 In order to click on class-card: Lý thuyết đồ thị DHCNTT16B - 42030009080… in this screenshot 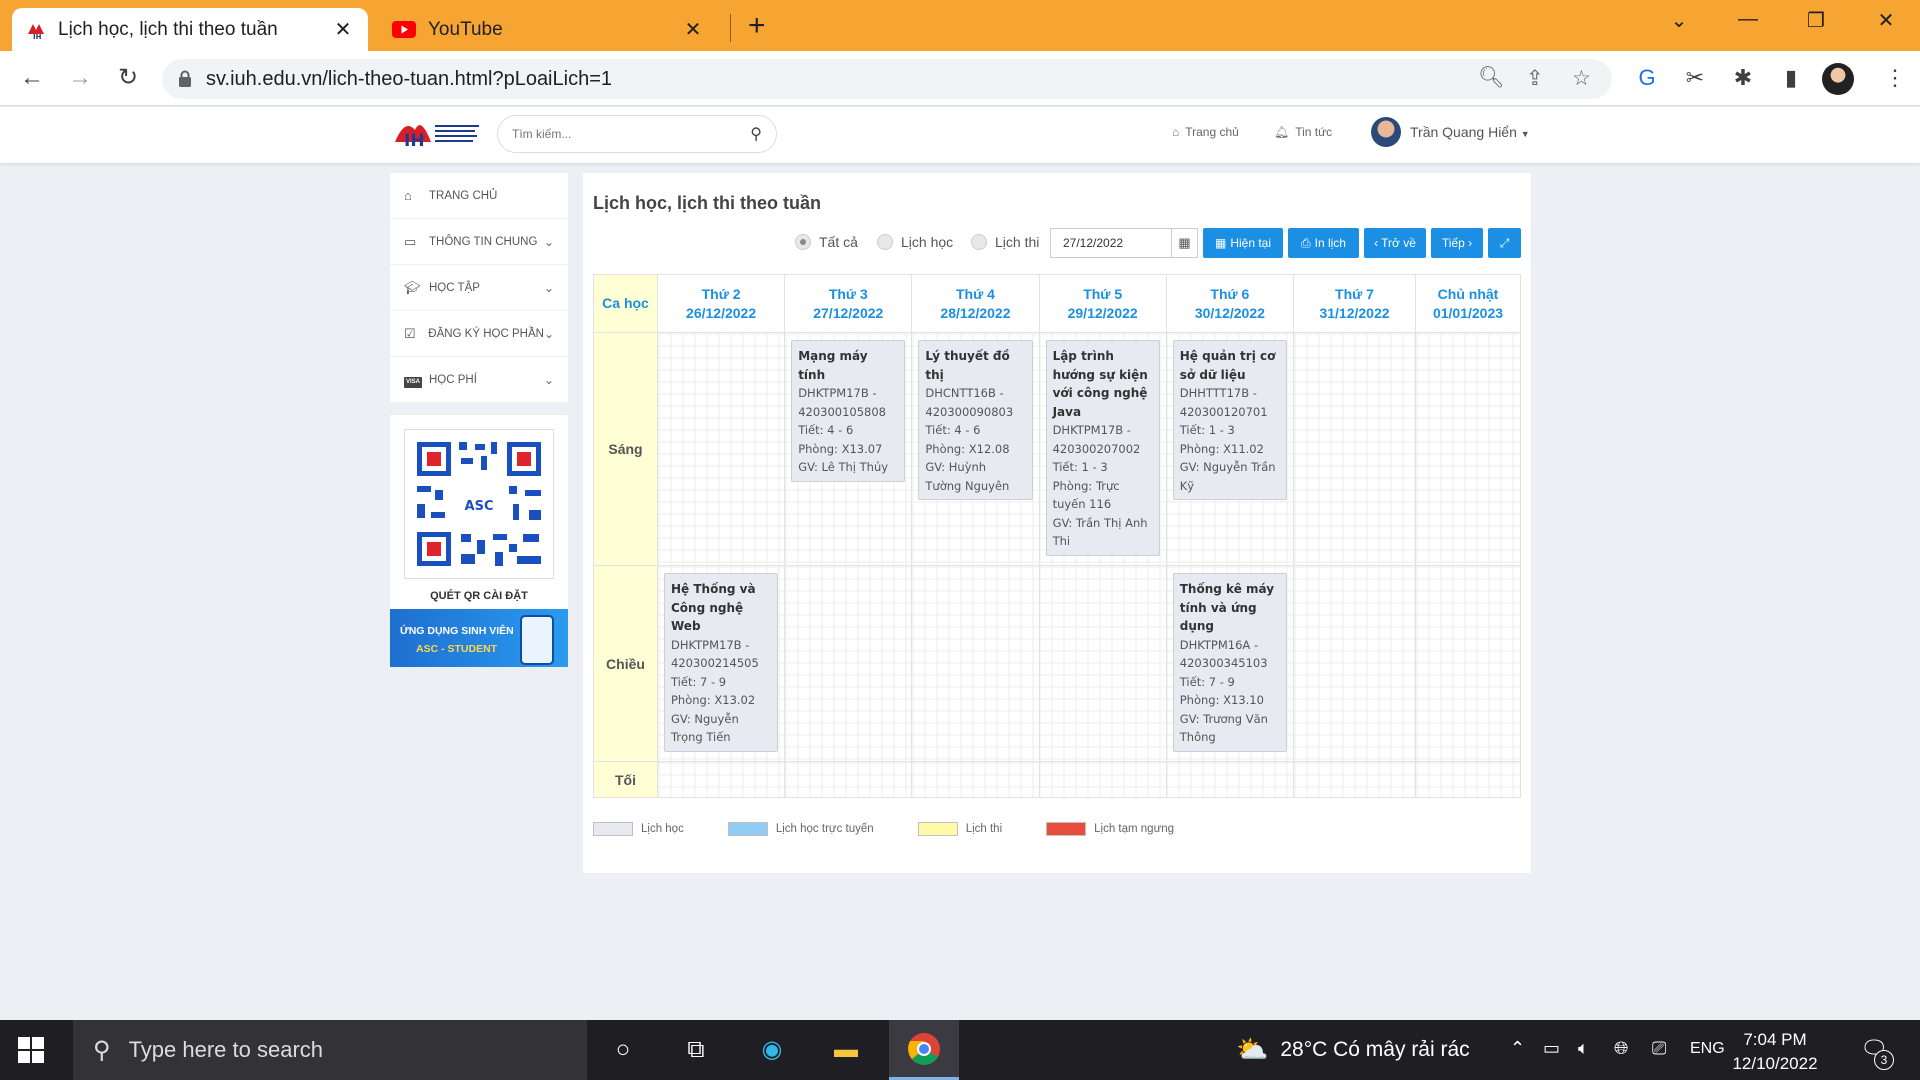, I will do `click(975, 420)`.